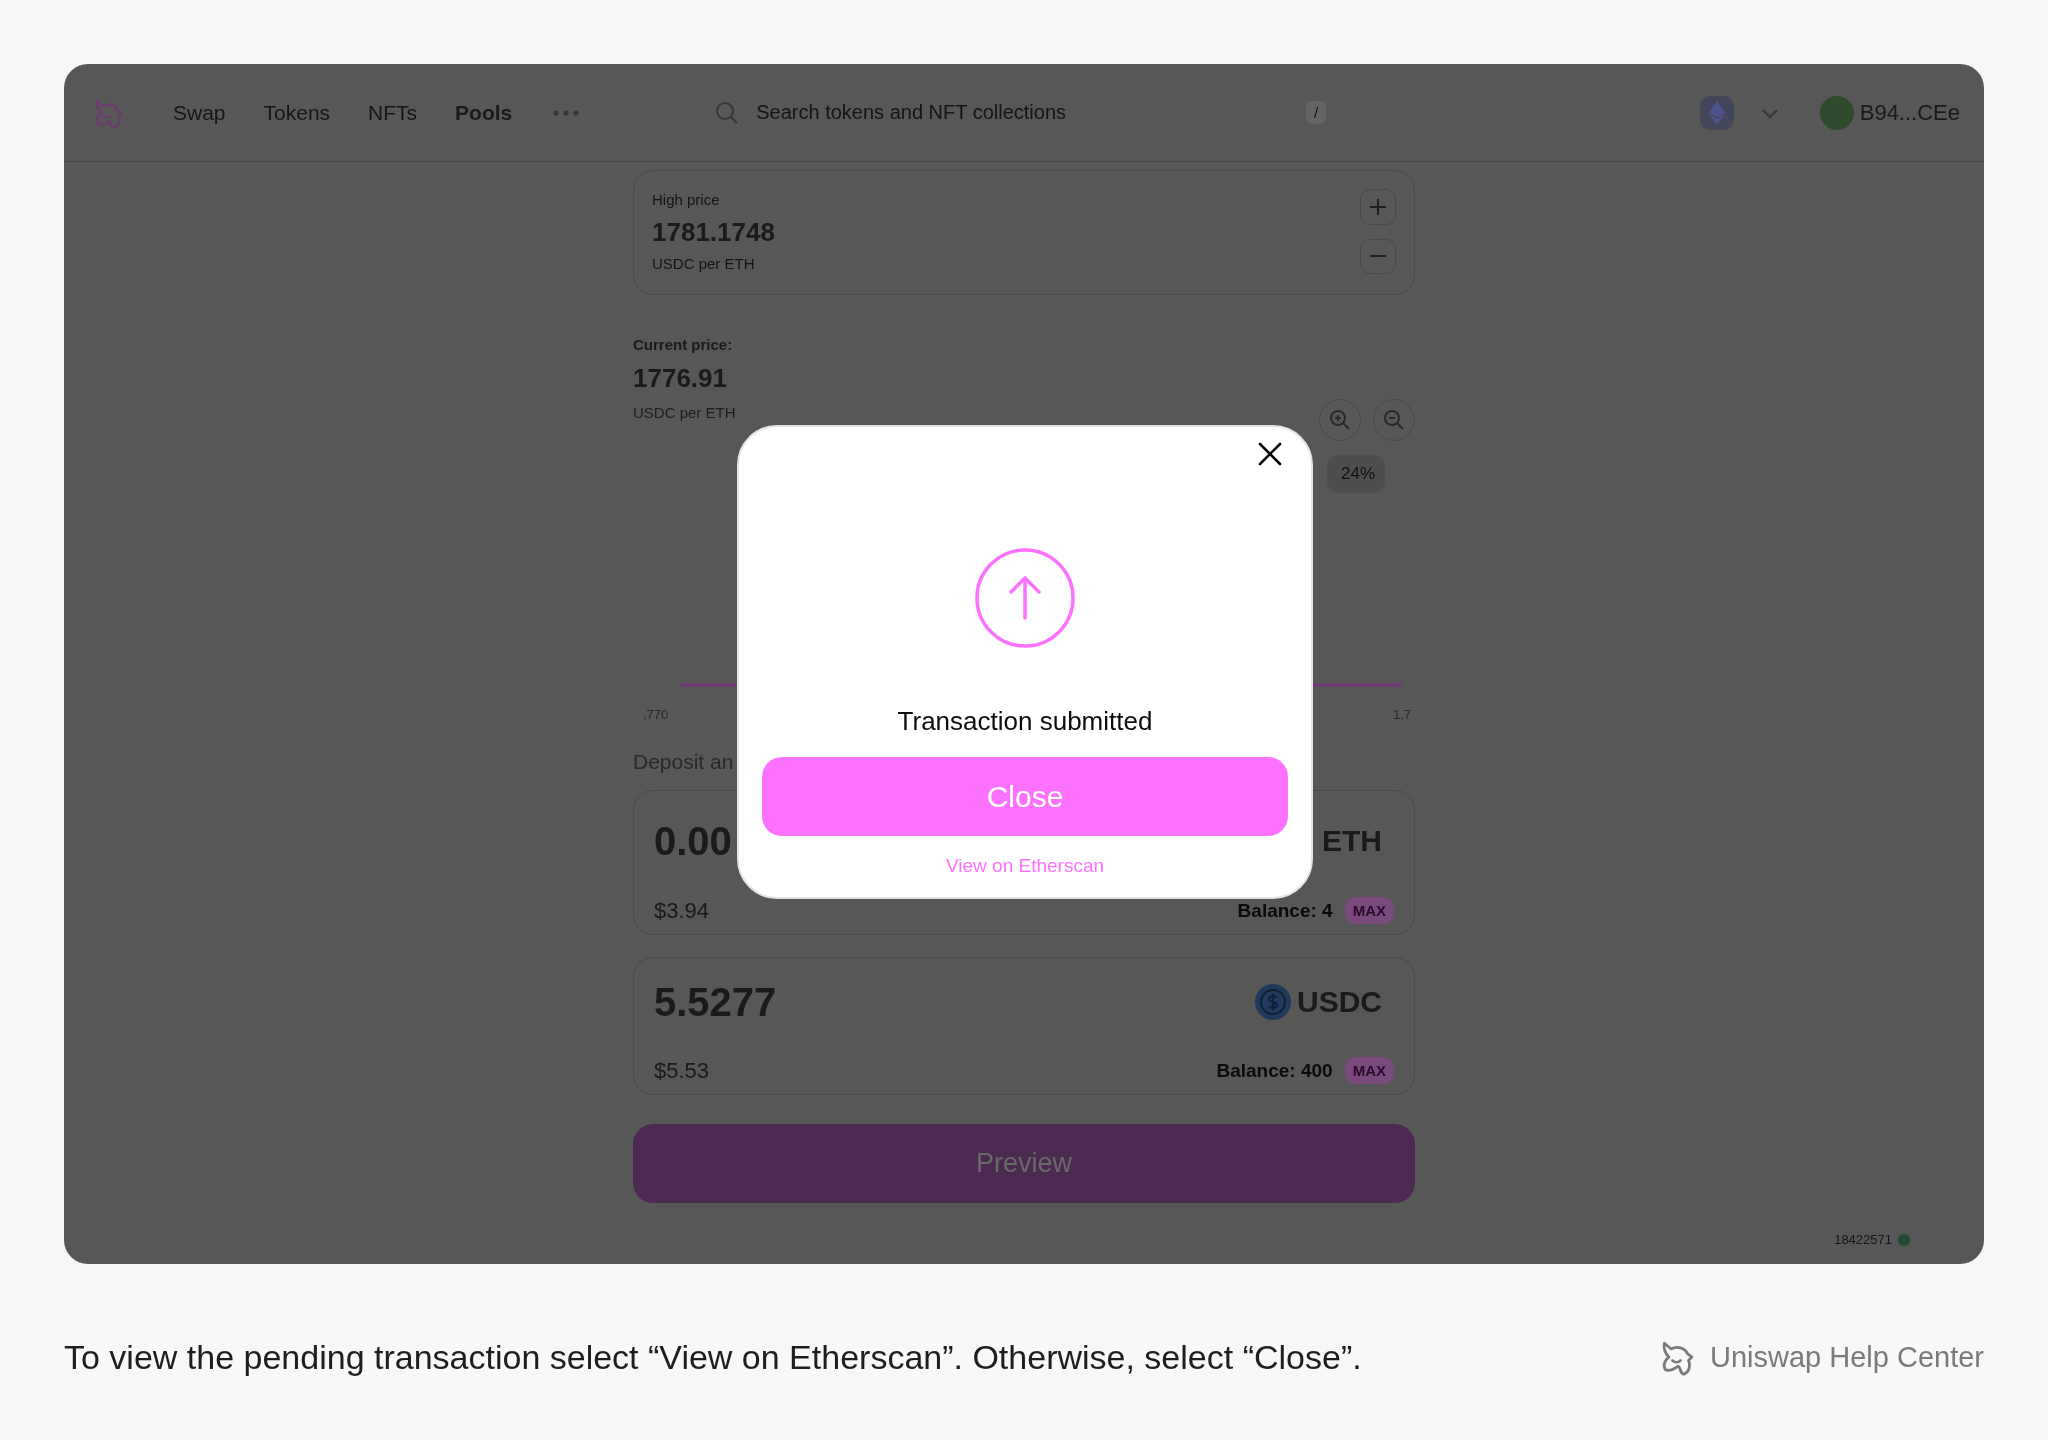 The height and width of the screenshot is (1440, 2048). Describe the element at coordinates (682, 910) in the screenshot. I see `usd-value: $3.94` at that location.